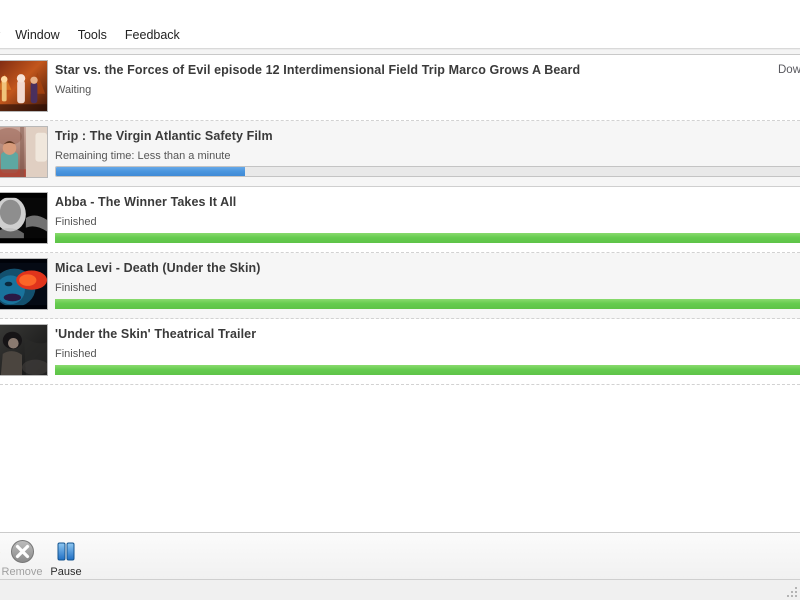 This screenshot has width=800, height=600. I want to click on download-title: Abba - The Winner Takes It All, so click(146, 202).